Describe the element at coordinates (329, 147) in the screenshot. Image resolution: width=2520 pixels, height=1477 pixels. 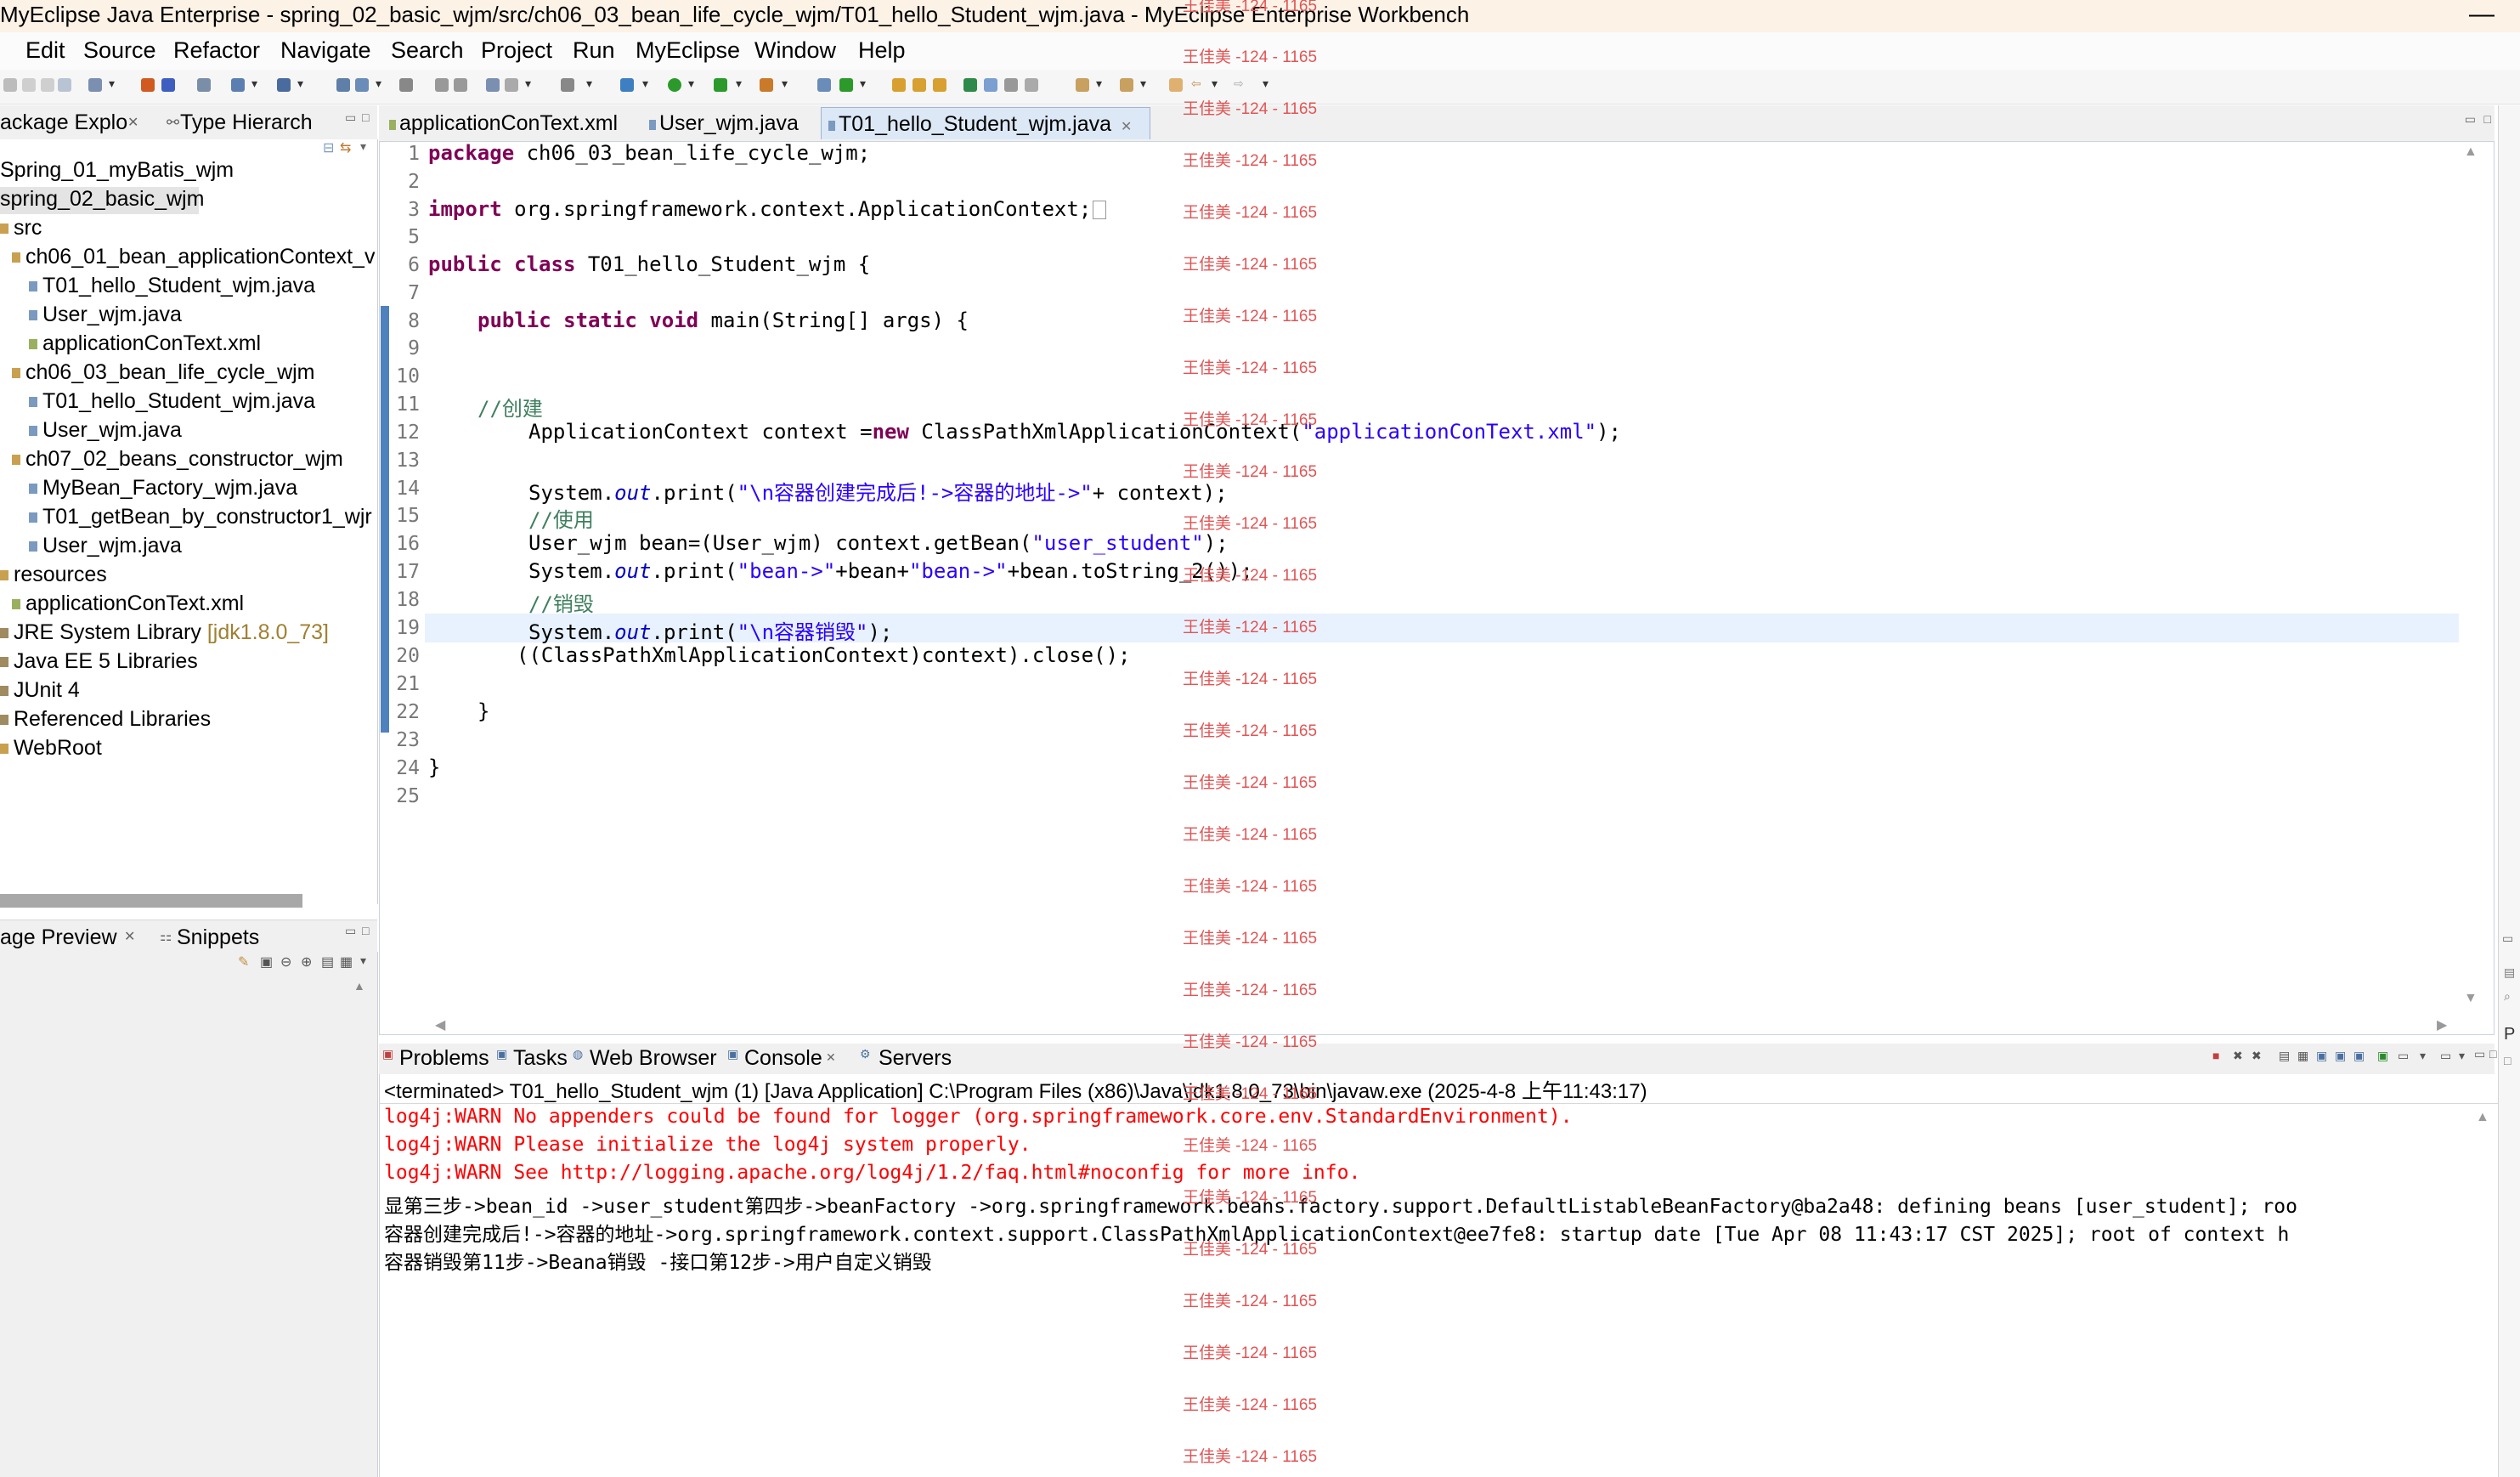
I see `collapse-all-icon: ⊟` at that location.